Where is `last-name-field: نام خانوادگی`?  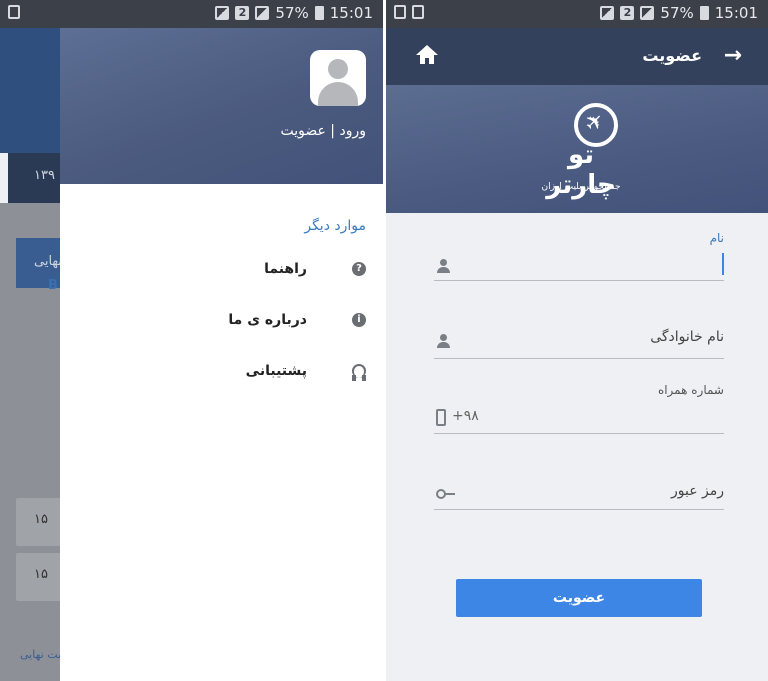 last-name-field: نام خانوادگی is located at coordinates (579, 341).